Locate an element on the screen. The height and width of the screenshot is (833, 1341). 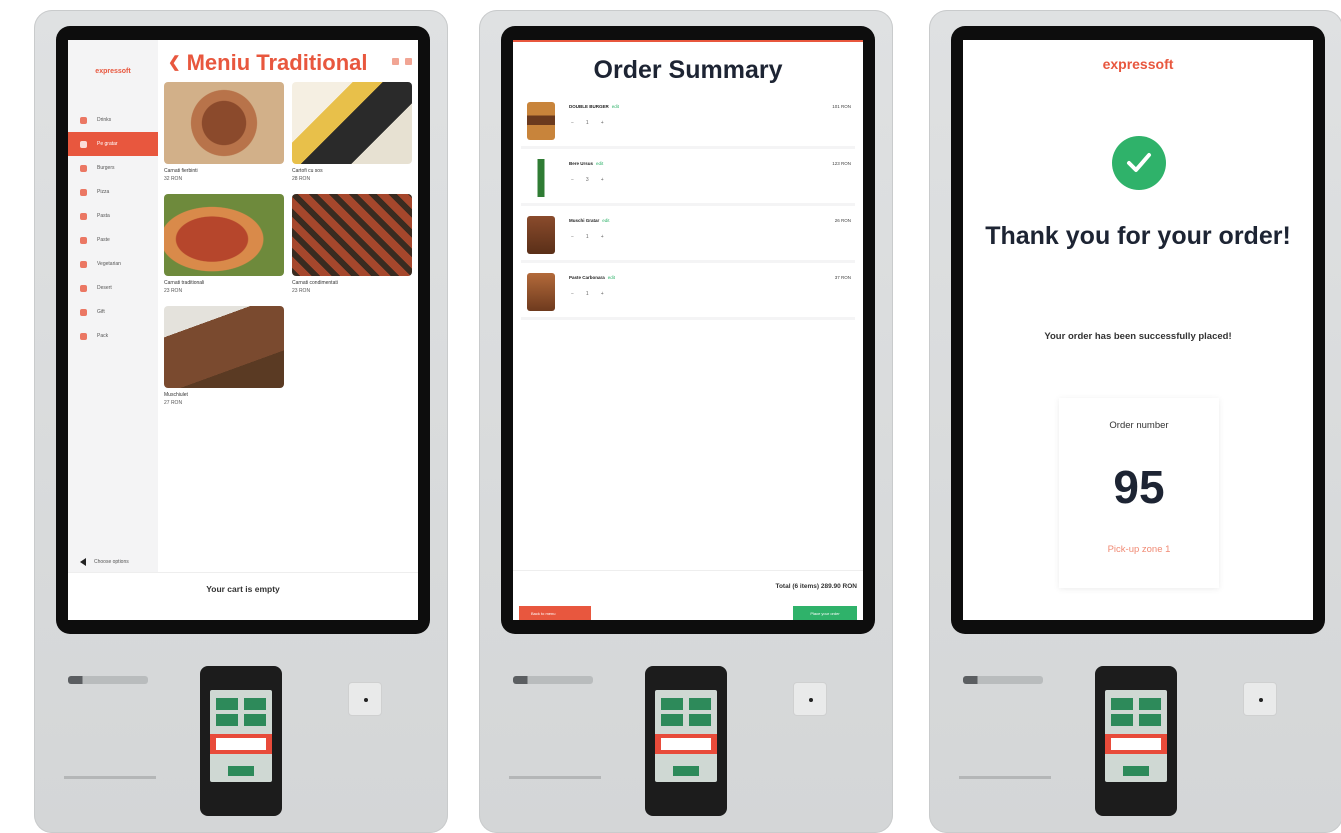
sidebar-item-label: Desert is located at coordinates (104, 288).